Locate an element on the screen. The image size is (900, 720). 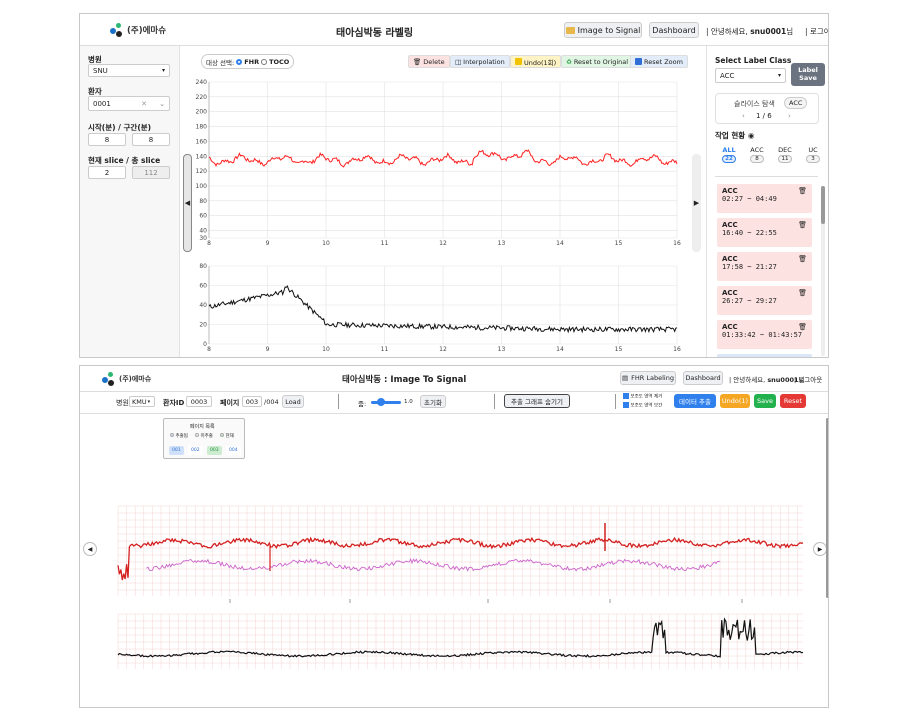
label-save-button: Label Save is located at coordinates (808, 74).